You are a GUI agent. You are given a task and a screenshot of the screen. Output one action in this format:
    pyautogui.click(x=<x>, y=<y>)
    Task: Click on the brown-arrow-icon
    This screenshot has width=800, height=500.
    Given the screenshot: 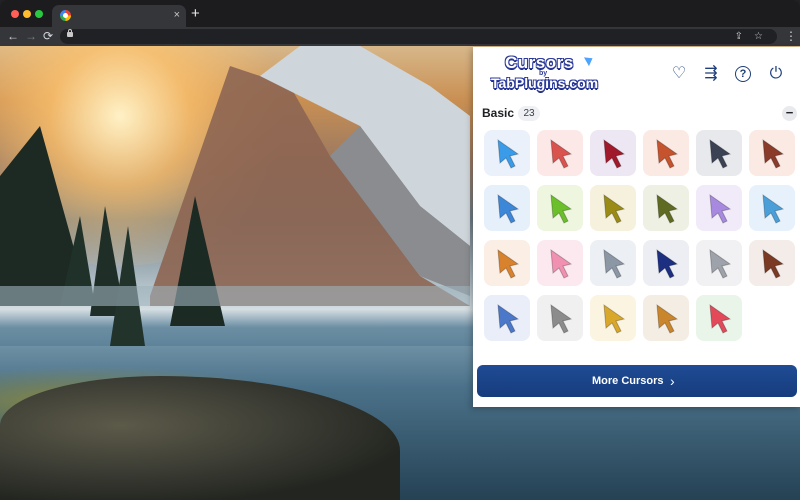 What is the action you would take?
    pyautogui.click(x=773, y=263)
    